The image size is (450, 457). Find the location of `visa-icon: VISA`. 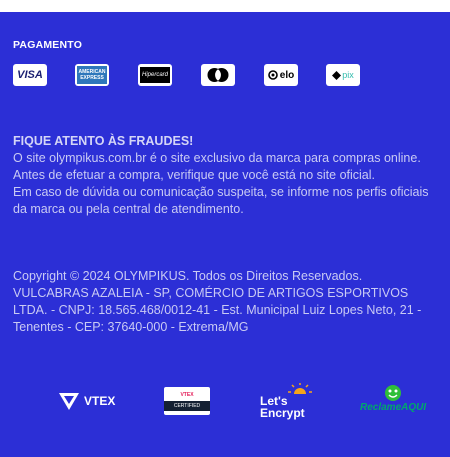

visa-icon: VISA is located at coordinates (30, 75).